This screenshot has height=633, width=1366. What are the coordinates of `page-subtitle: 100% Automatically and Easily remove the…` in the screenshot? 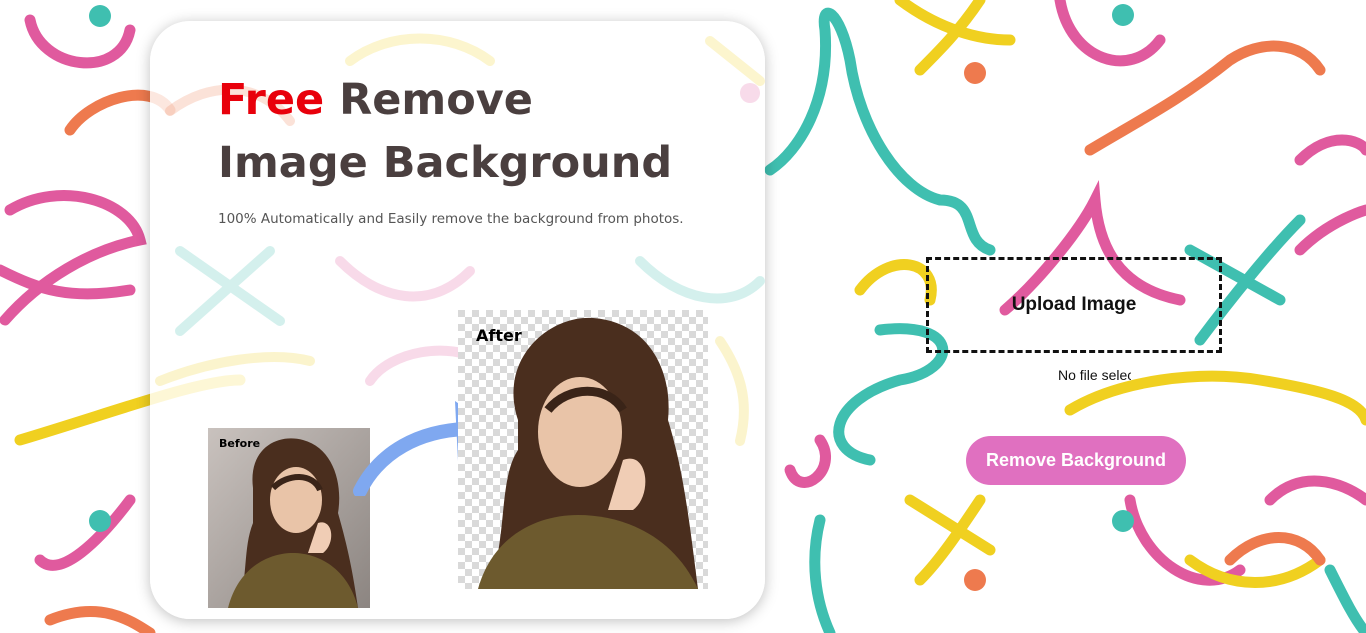 It's located at (451, 219).